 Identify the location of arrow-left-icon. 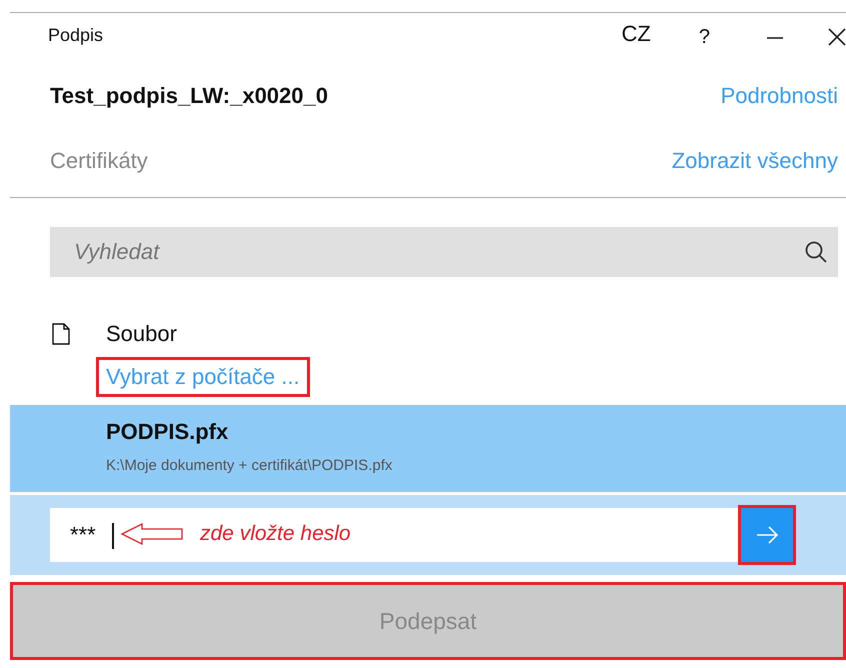
(152, 534).